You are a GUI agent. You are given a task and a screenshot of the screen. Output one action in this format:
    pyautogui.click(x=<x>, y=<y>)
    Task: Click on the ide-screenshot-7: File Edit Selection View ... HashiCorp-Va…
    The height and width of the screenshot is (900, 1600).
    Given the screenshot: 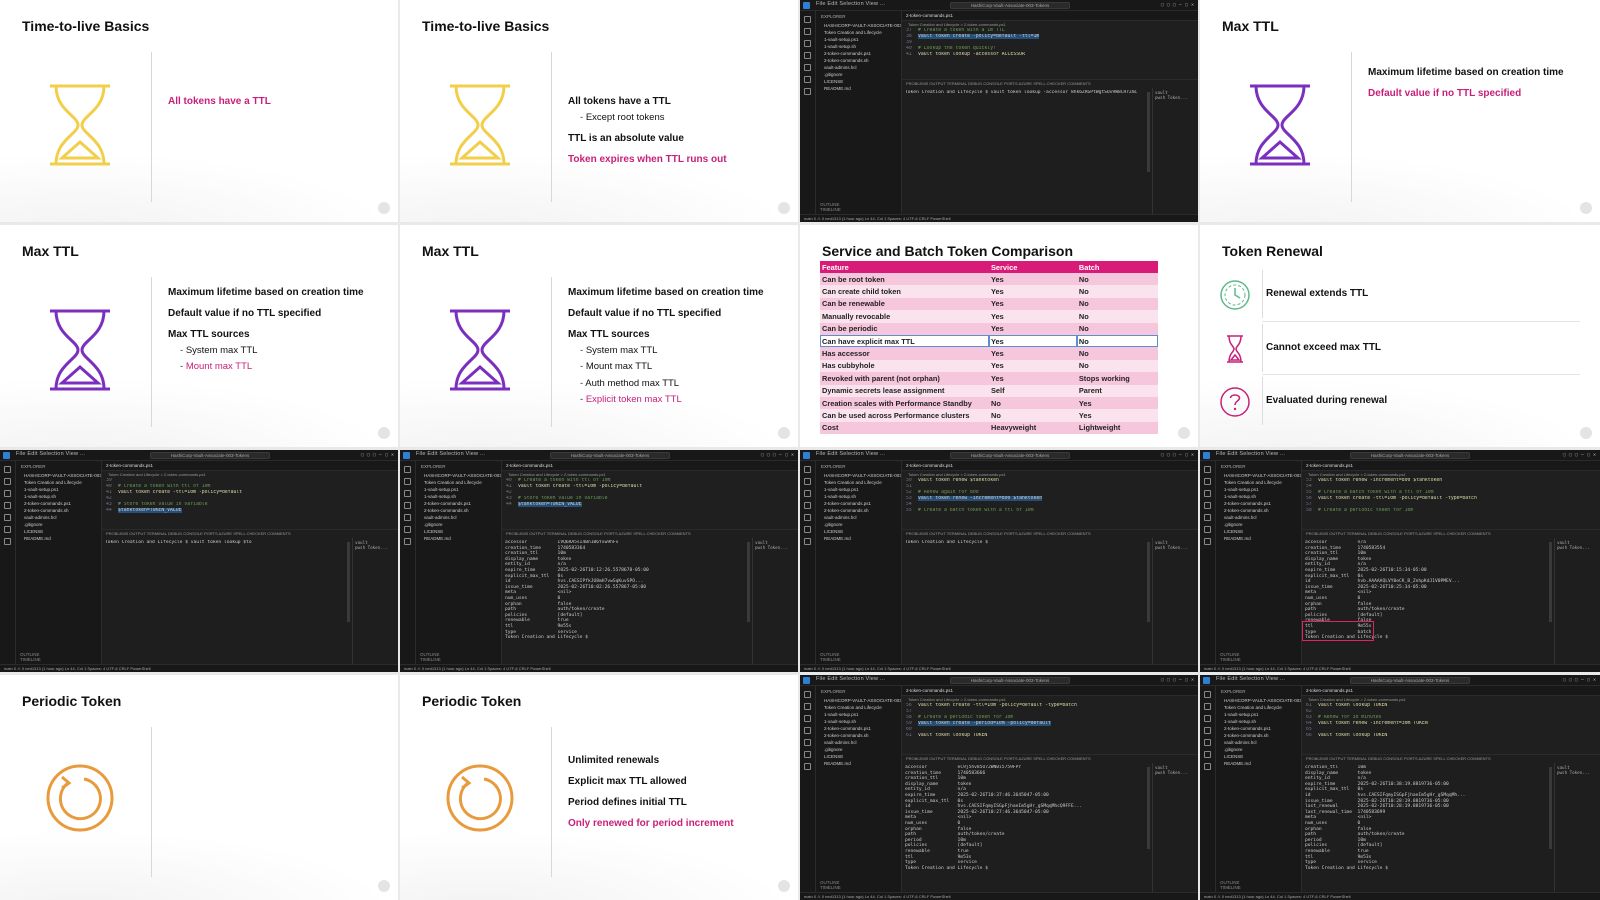 What is the action you would take?
    pyautogui.click(x=1400, y=787)
    